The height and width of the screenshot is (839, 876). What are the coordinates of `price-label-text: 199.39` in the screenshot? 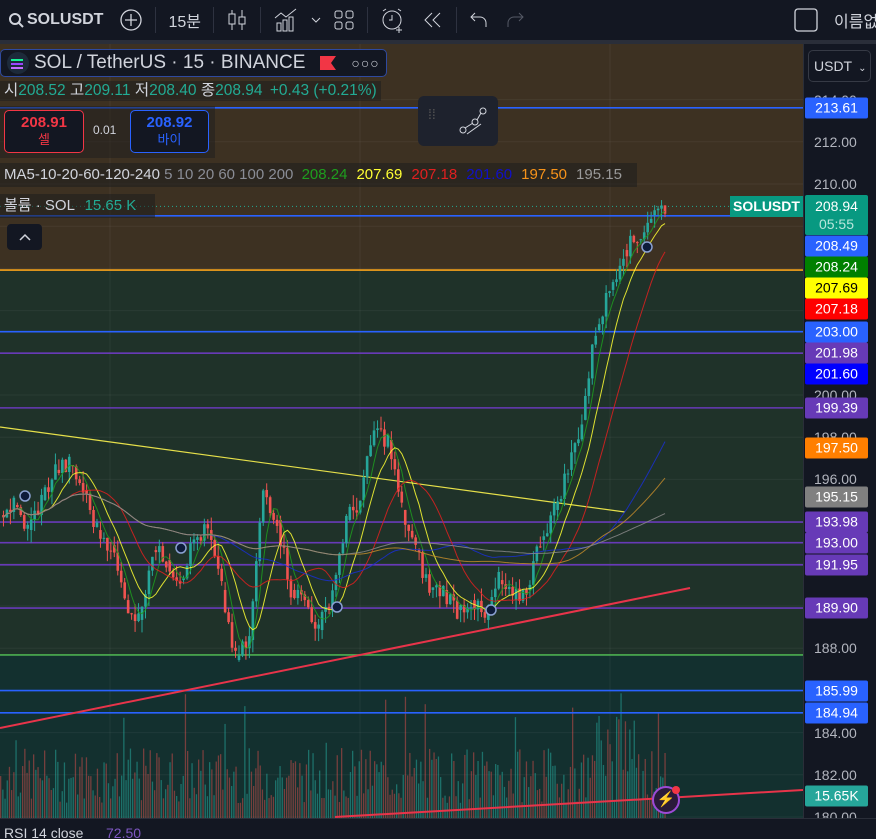 It's located at (836, 407).